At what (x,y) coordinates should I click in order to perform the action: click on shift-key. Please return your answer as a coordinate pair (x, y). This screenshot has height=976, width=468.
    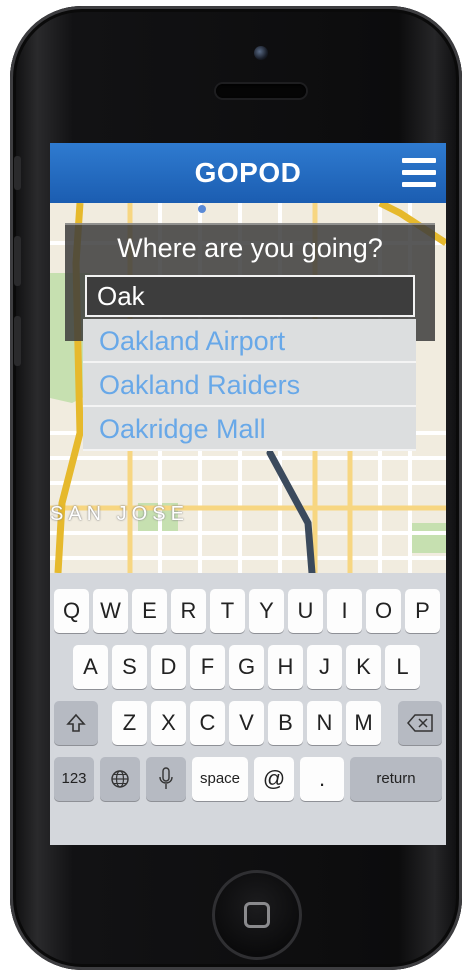
    Looking at the image, I should click on (76, 723).